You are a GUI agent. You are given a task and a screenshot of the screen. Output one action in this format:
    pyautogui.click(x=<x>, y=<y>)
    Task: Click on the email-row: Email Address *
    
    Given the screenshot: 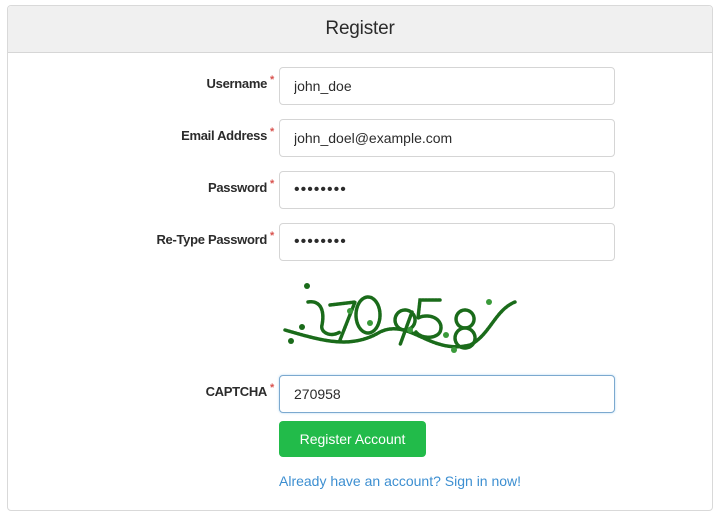 What is the action you would take?
    pyautogui.click(x=361, y=138)
    